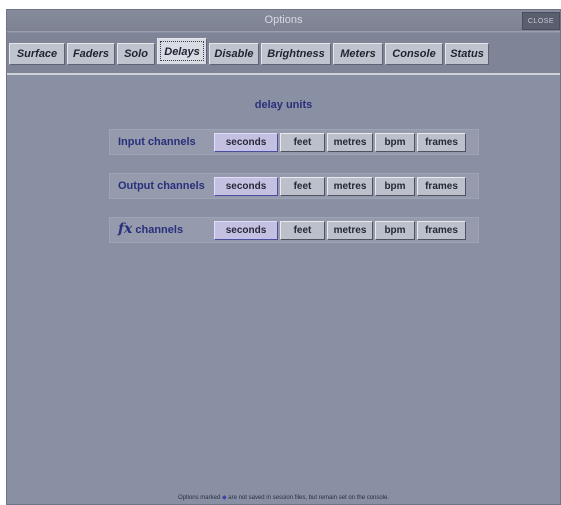 The height and width of the screenshot is (505, 561). What do you see at coordinates (199, 498) in the screenshot?
I see `footer-prefix: Options marked` at bounding box center [199, 498].